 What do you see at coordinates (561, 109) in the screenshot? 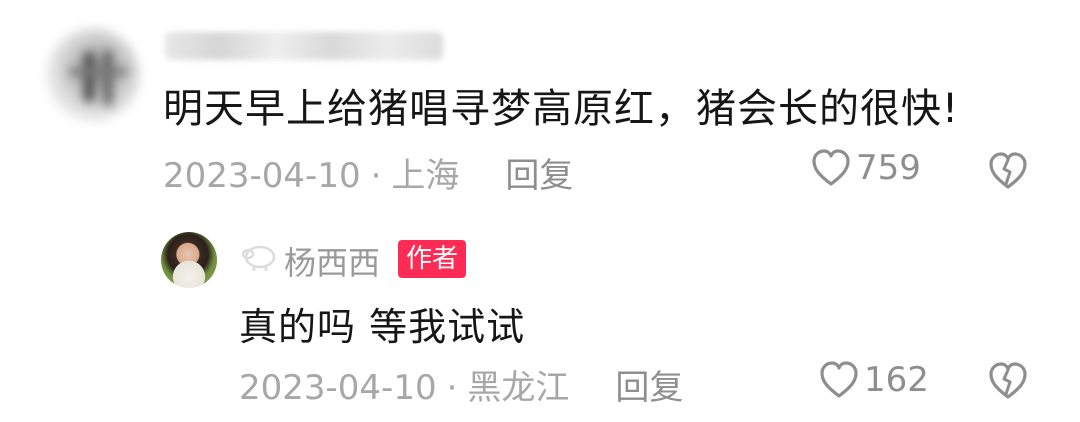
I see `comment-text: 明天早上给猪唱寻梦高原红，猪会长的很快!` at bounding box center [561, 109].